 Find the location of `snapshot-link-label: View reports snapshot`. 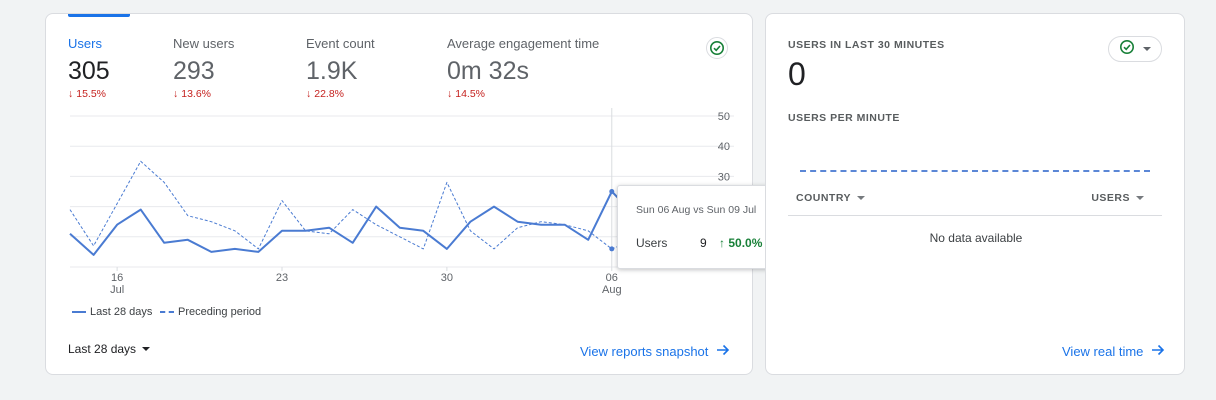

snapshot-link-label: View reports snapshot is located at coordinates (644, 351).